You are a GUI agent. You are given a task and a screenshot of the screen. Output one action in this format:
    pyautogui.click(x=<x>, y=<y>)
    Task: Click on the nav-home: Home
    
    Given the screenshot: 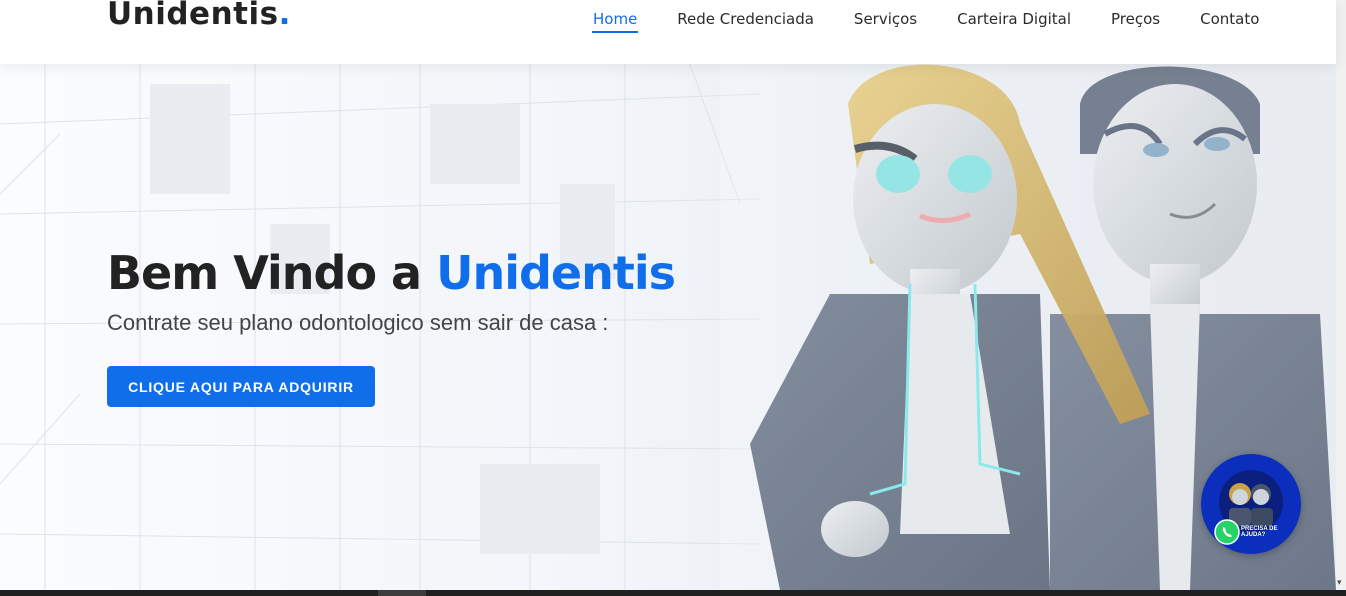 What is the action you would take?
    pyautogui.click(x=615, y=21)
    